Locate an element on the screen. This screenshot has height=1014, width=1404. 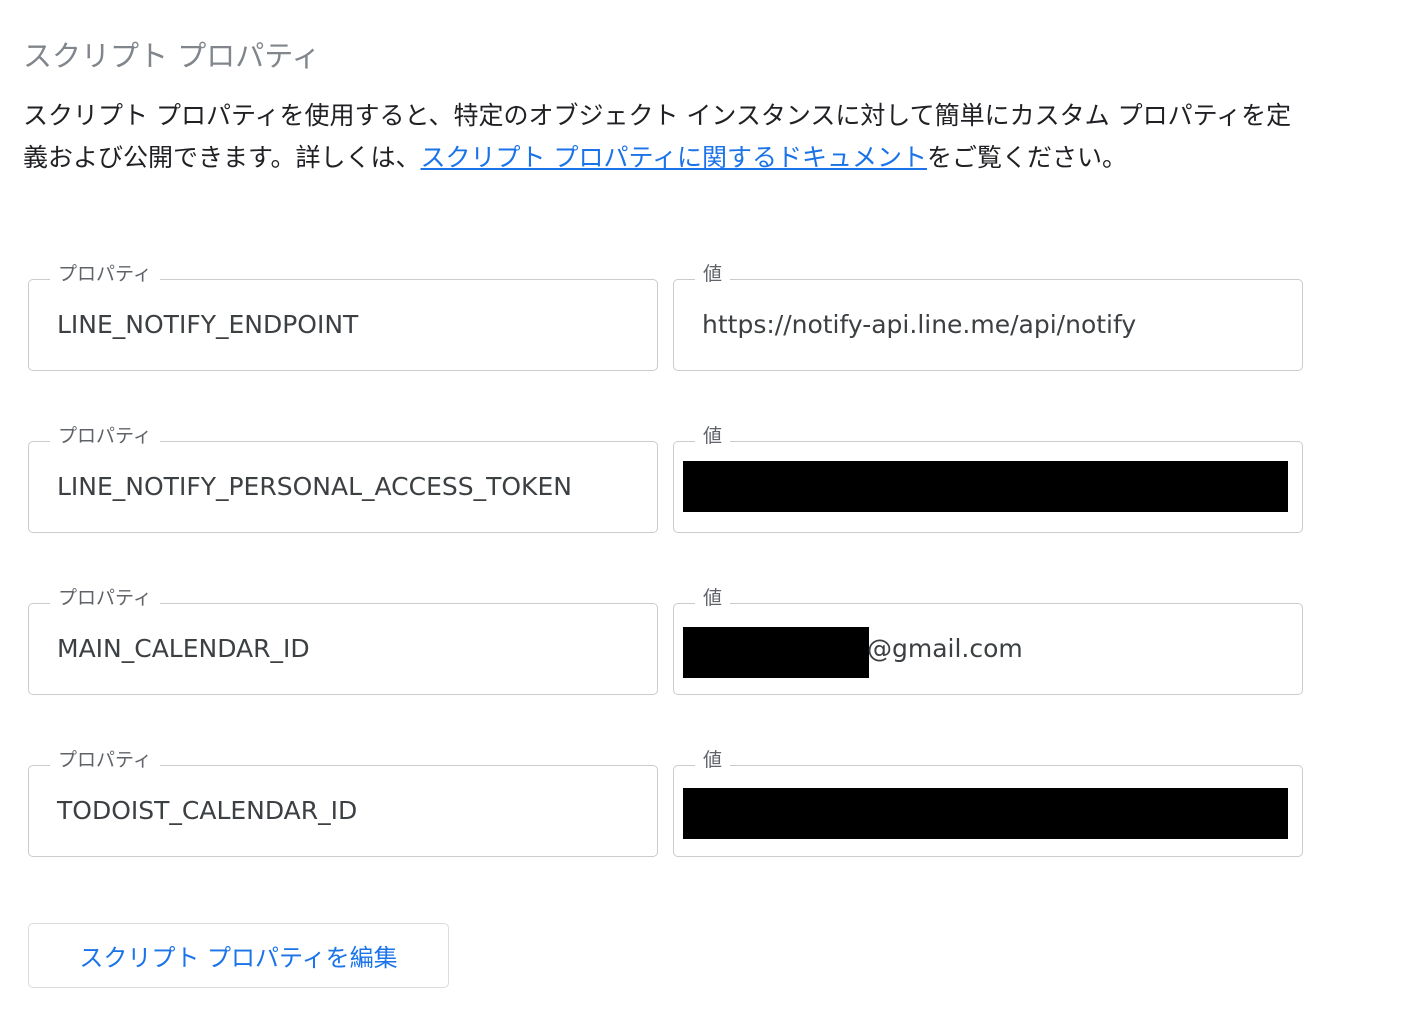
property-key-field: プロパティ LINE_NOTIFY_PERSONAL_ACCESS_TOKEN is located at coordinates (343, 478).